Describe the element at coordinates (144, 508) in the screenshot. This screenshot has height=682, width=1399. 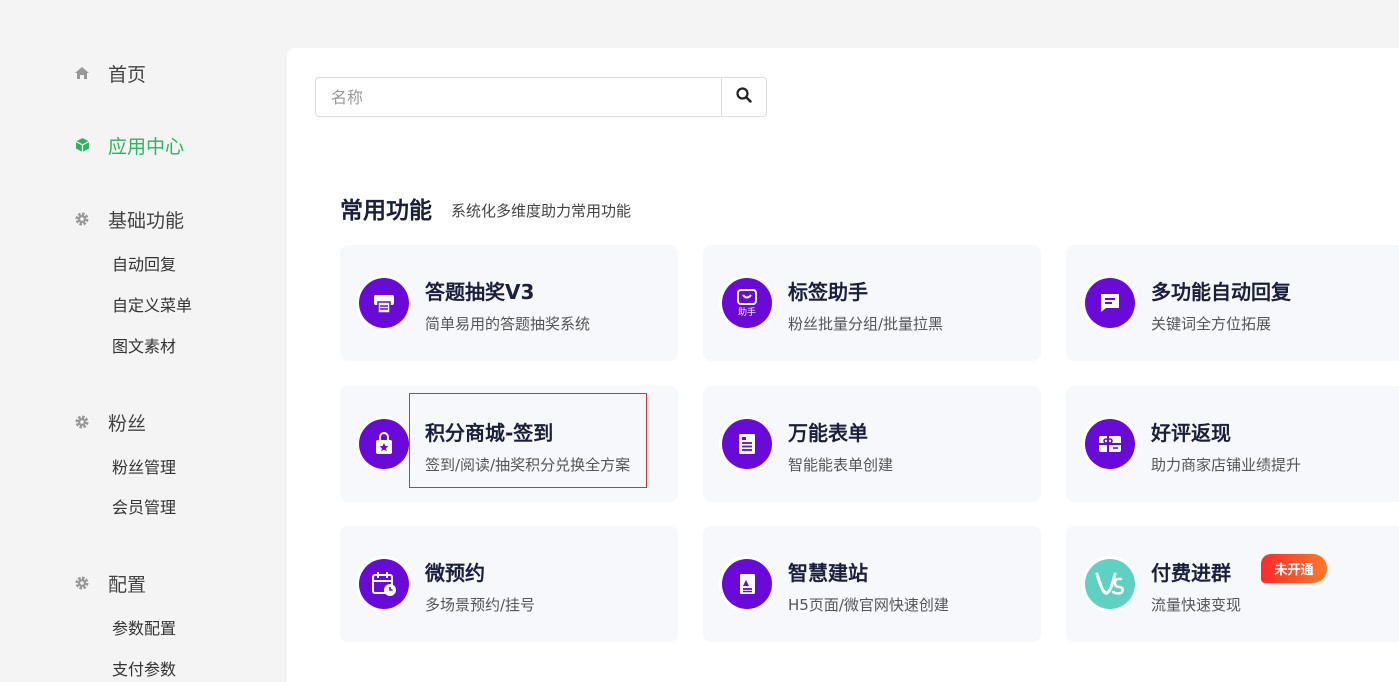
I see `sidebar-subitem-member-manage: 会员管理` at that location.